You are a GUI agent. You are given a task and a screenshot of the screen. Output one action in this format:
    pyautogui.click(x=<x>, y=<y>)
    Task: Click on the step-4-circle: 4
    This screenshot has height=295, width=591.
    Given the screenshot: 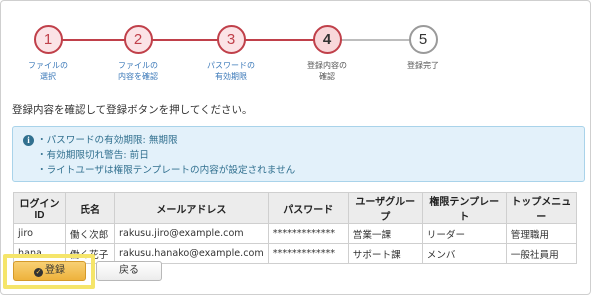 What is the action you would take?
    pyautogui.click(x=327, y=39)
    